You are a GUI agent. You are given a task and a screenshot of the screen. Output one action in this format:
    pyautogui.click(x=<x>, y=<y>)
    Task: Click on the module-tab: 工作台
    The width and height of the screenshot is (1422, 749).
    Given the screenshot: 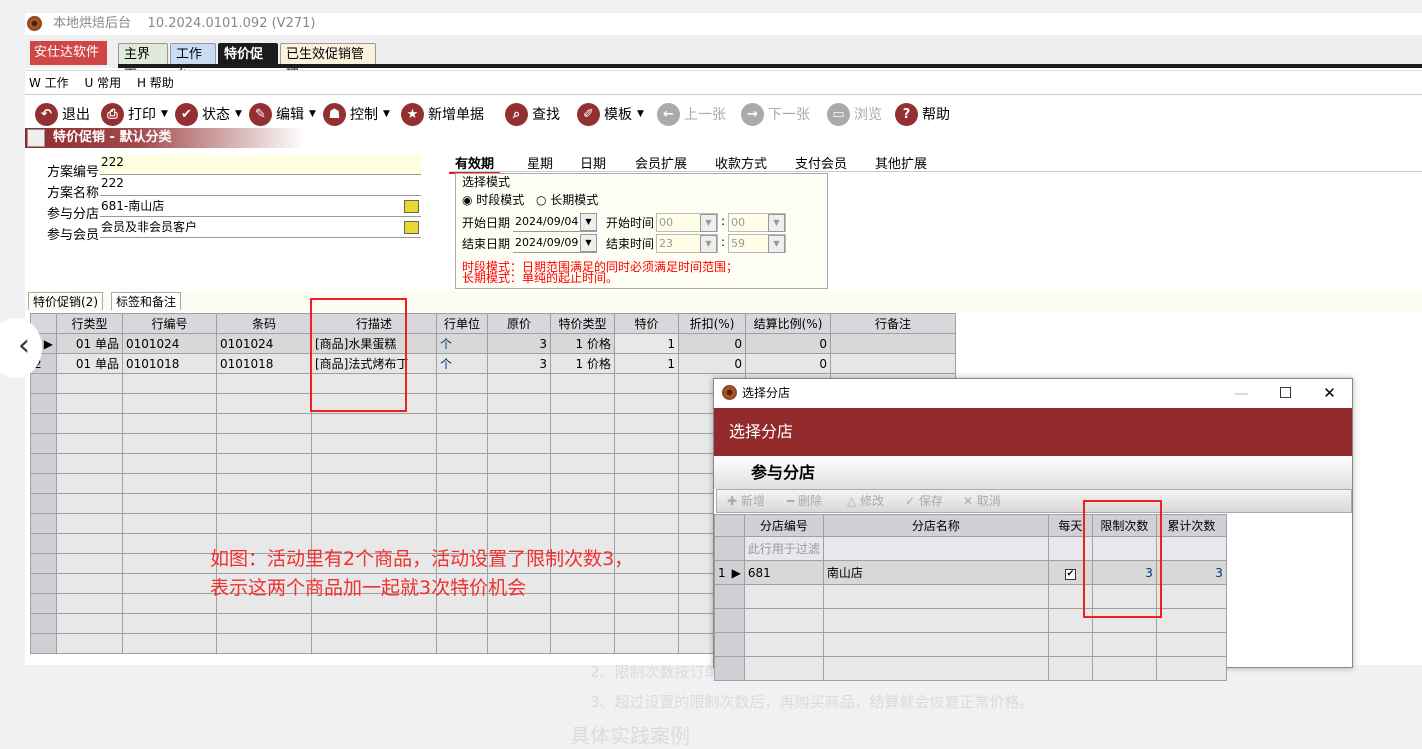 What is the action you would take?
    pyautogui.click(x=193, y=63)
    